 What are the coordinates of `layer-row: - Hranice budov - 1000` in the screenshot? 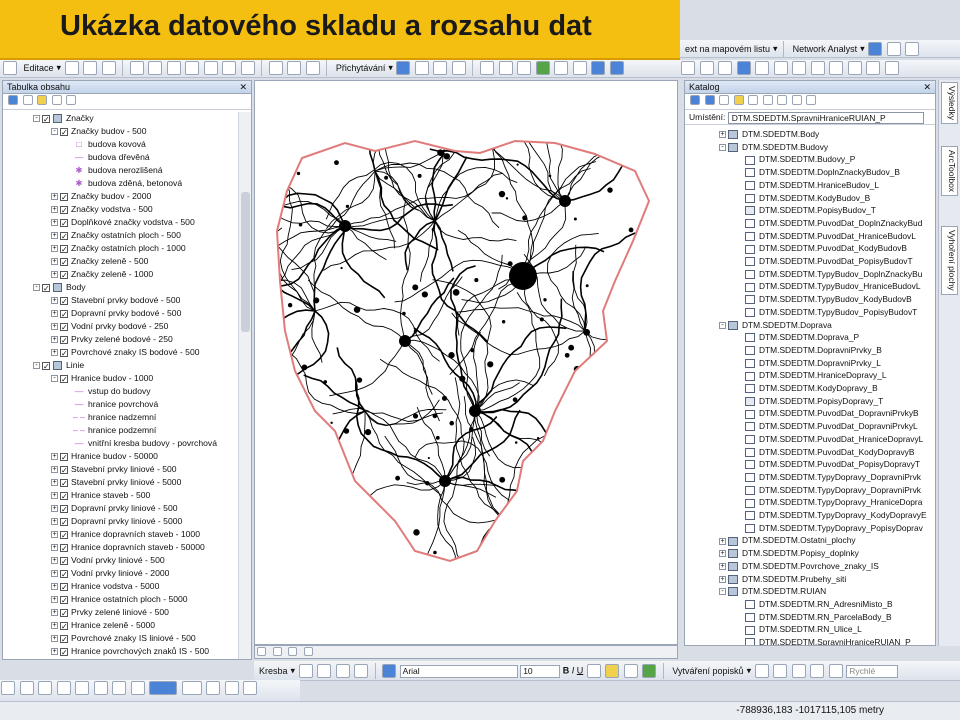 It's located at (102, 379).